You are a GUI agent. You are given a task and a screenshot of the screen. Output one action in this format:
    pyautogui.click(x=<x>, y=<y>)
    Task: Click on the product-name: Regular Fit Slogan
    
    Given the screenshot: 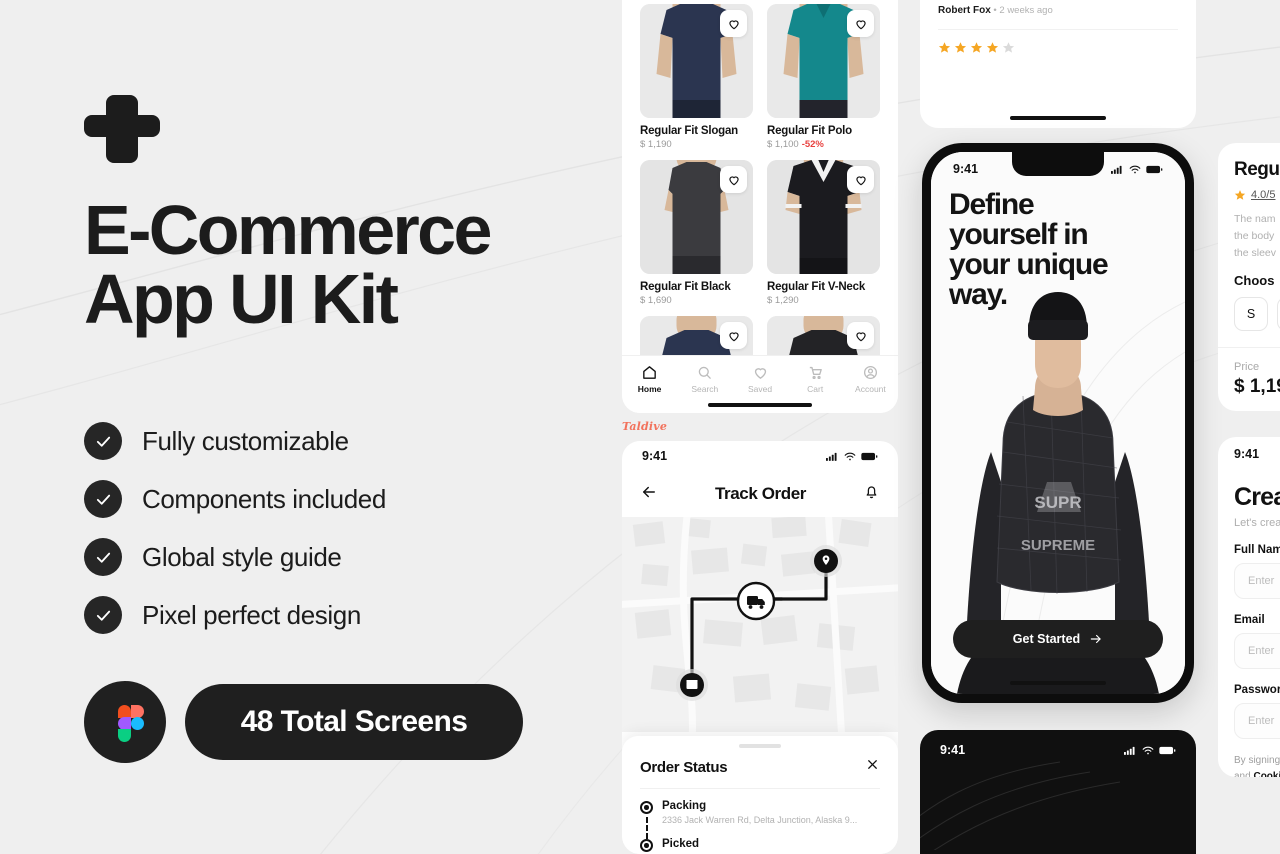 What is the action you would take?
    pyautogui.click(x=689, y=131)
    